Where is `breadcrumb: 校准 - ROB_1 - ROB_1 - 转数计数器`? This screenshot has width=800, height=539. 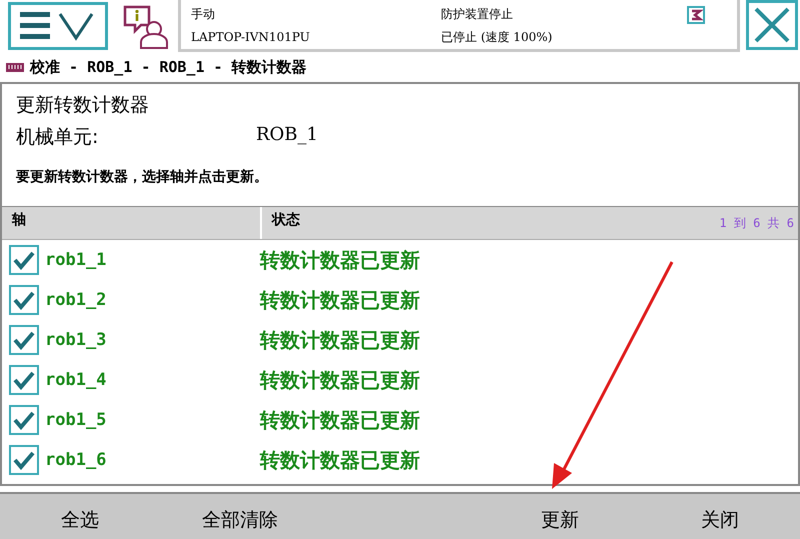
breadcrumb: 校准 - ROB_1 - ROB_1 - 转数计数器 is located at coordinates (168, 67).